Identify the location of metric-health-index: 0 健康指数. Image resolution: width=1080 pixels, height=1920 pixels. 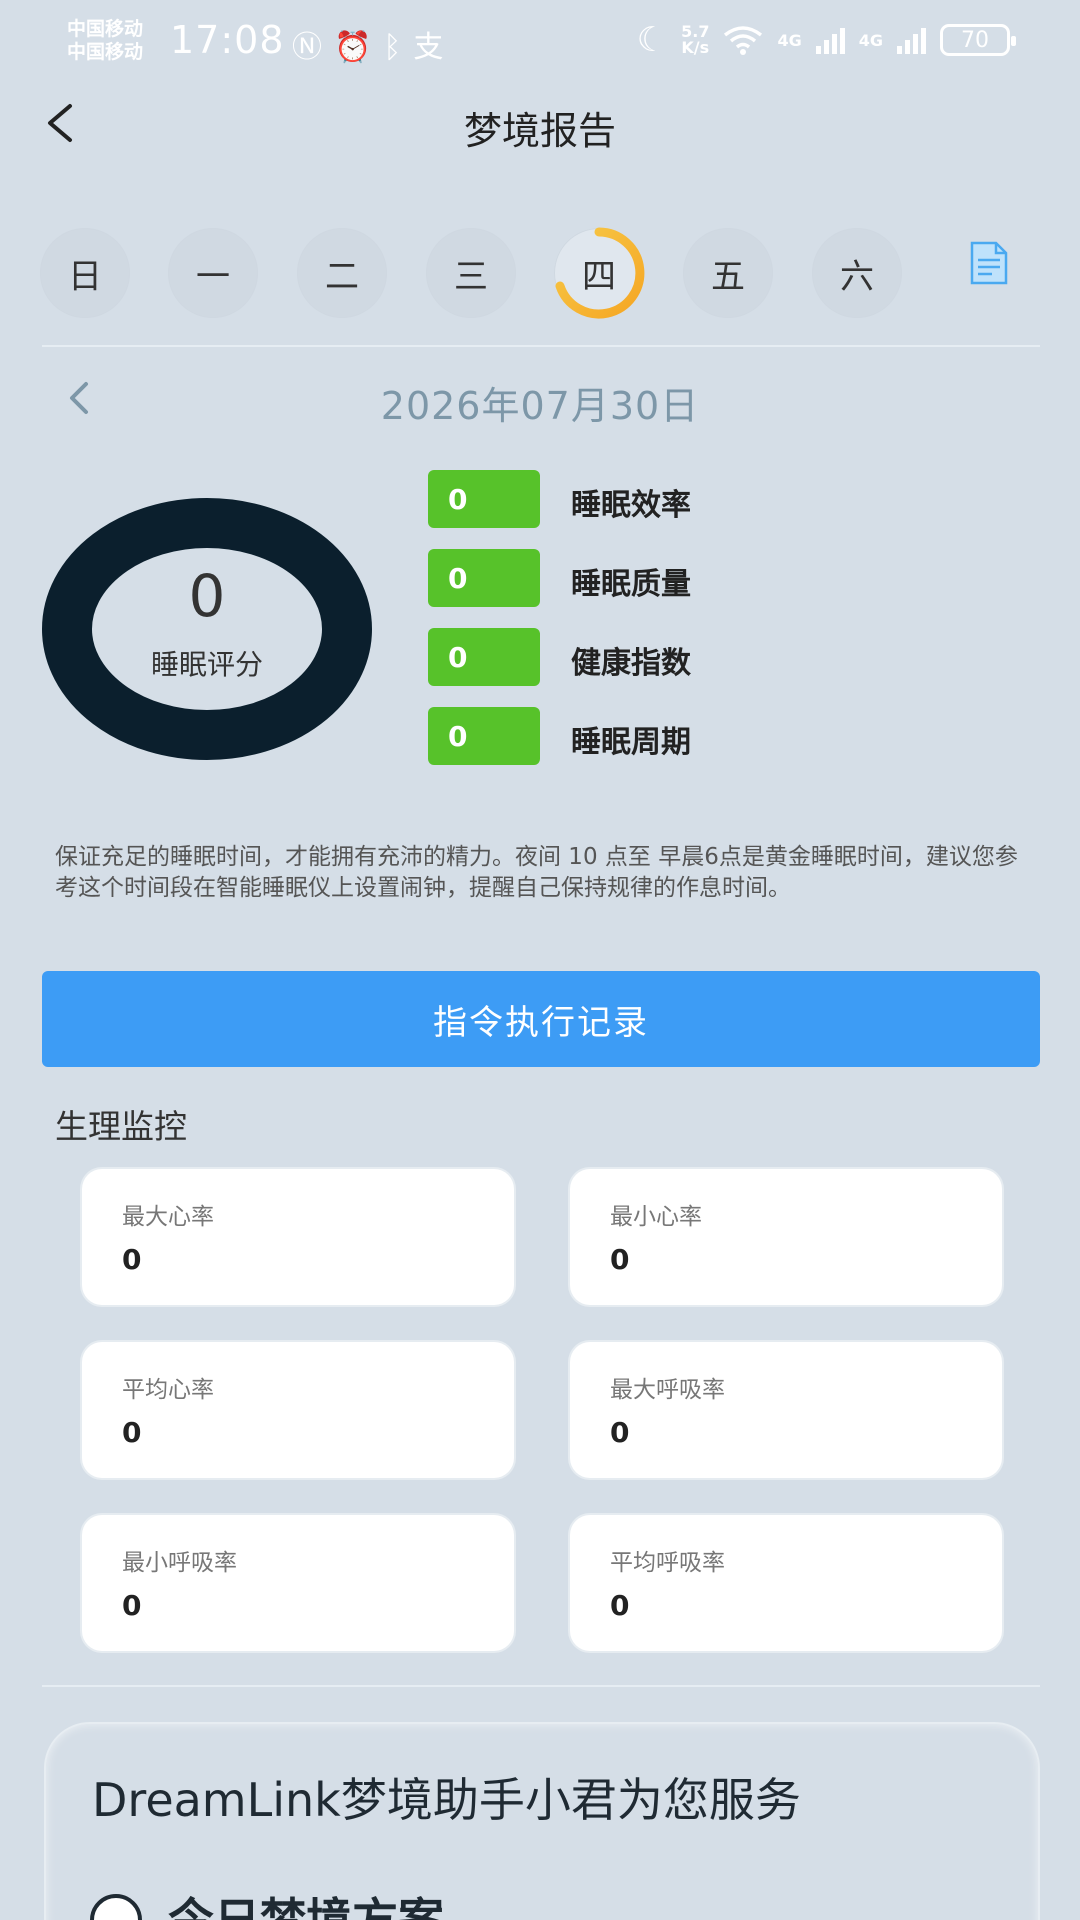
(628, 657).